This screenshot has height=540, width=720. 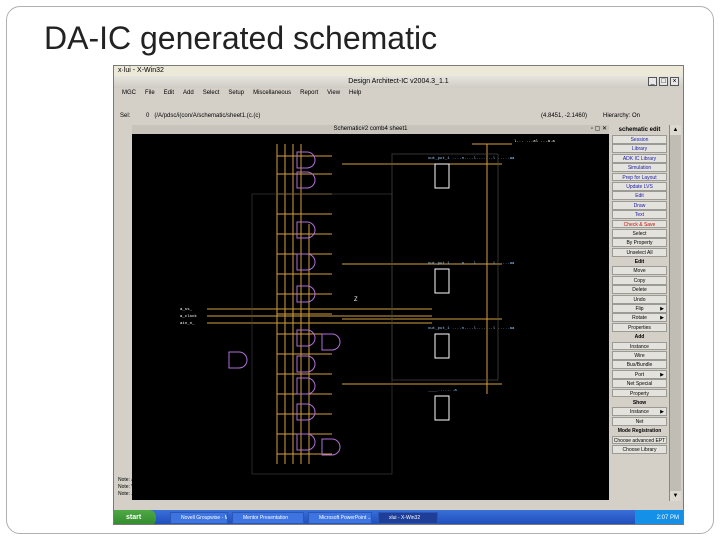 I want to click on palette-rotate: Rotate ▶, so click(x=639, y=318).